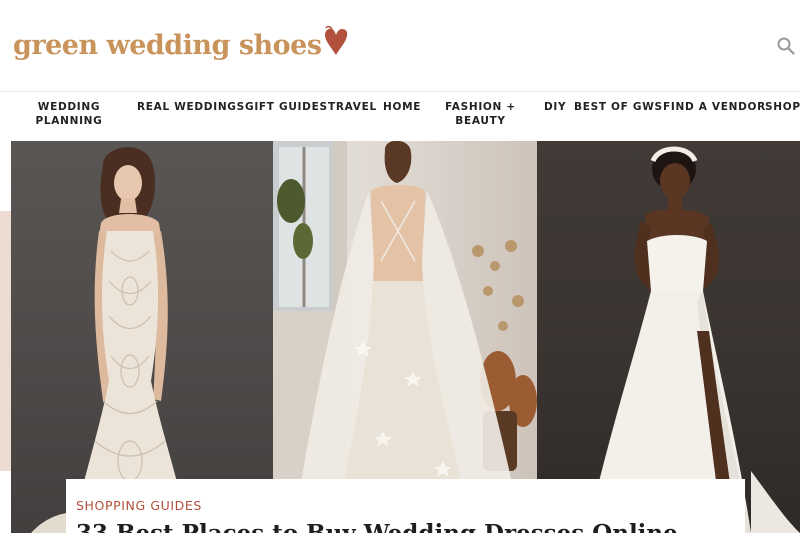 This screenshot has width=800, height=533. I want to click on nav-home: HOME, so click(402, 107).